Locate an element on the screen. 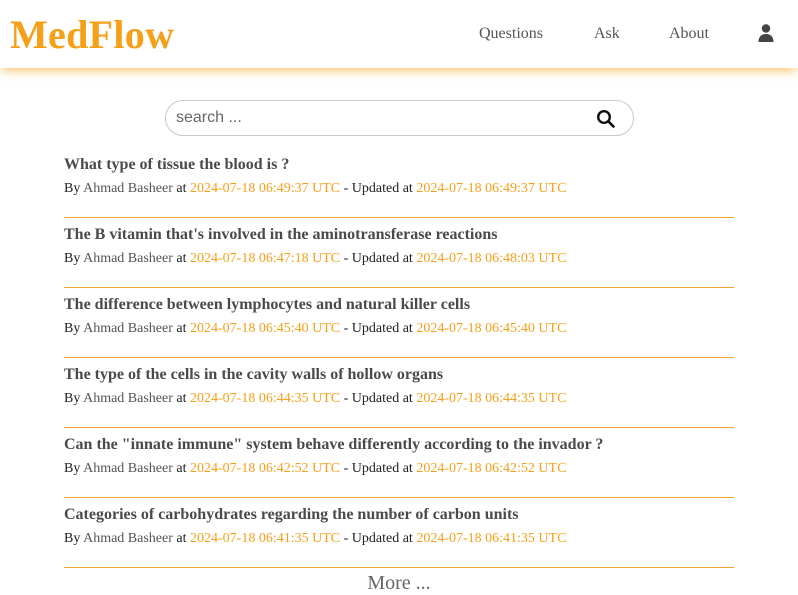 This screenshot has width=798, height=595. created-timestamp: 2024-07-18 06:44:35 UTC is located at coordinates (265, 398).